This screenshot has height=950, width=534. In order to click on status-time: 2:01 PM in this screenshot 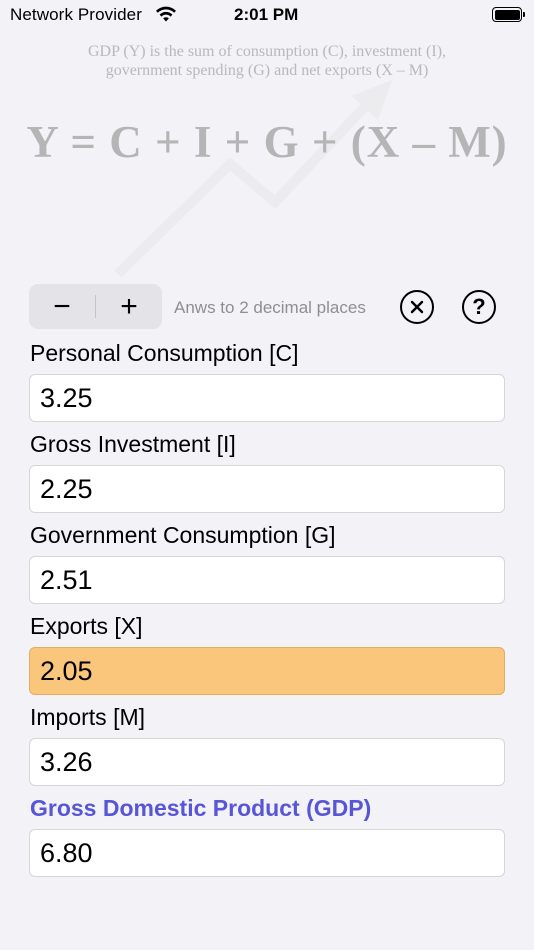, I will do `click(266, 14)`.